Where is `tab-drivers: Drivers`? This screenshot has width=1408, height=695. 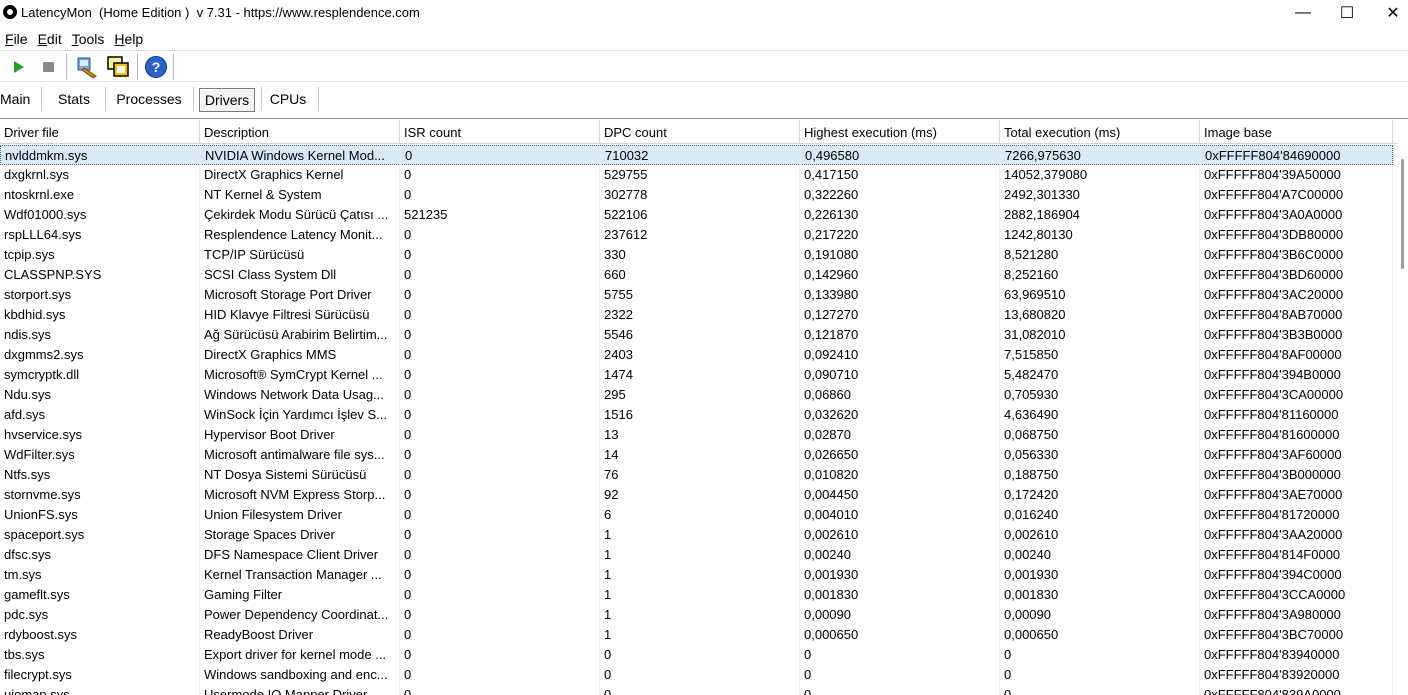
tab-drivers: Drivers is located at coordinates (227, 100).